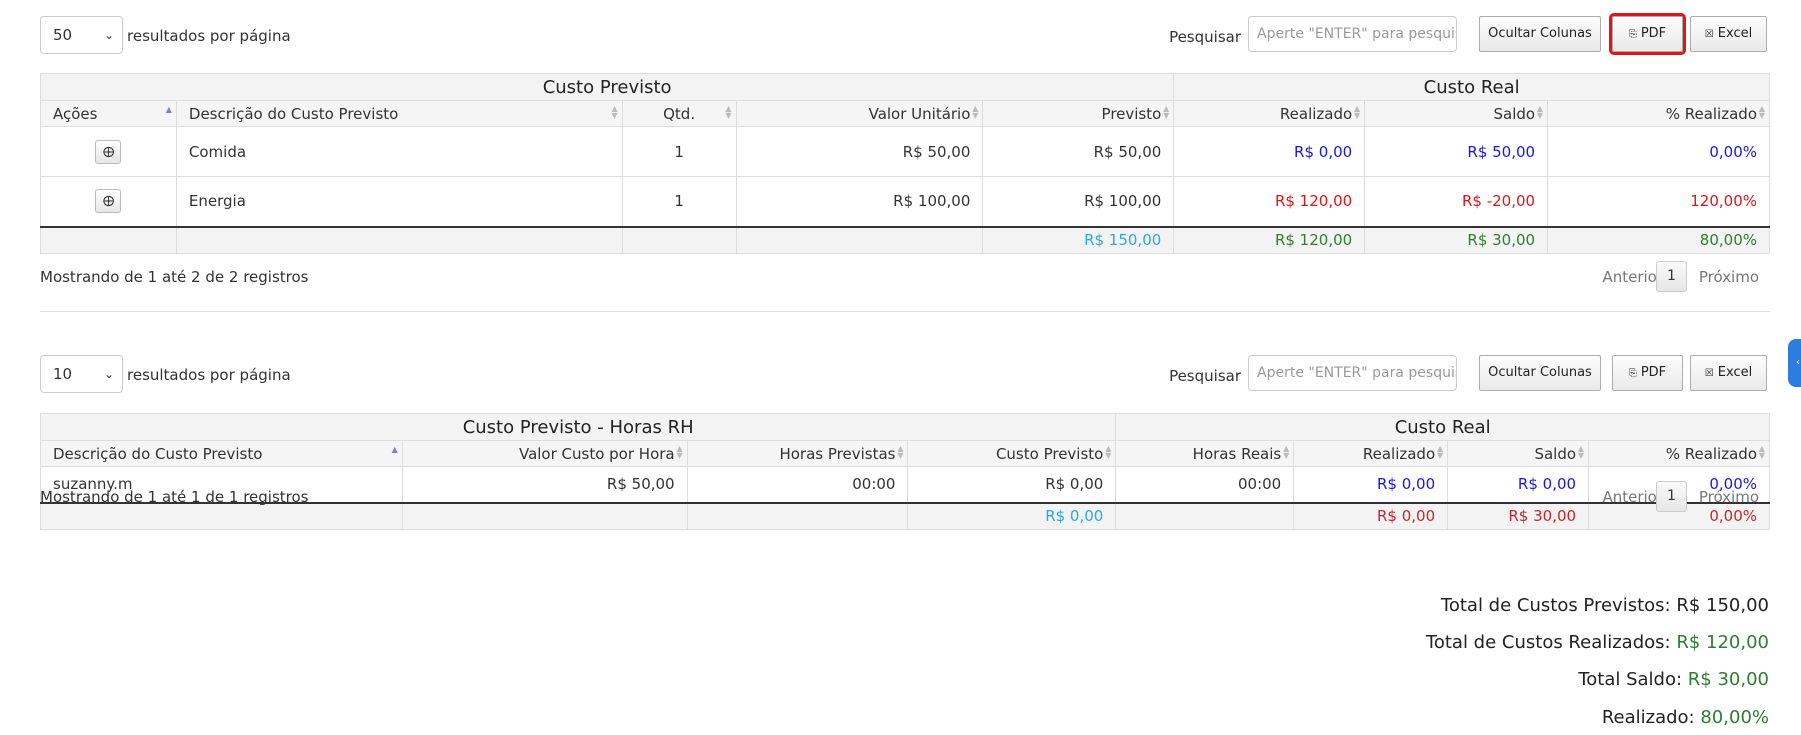 This screenshot has width=1801, height=735. What do you see at coordinates (1371, 515) in the screenshot?
I see `footer-realizado-total: R$ 0,00` at bounding box center [1371, 515].